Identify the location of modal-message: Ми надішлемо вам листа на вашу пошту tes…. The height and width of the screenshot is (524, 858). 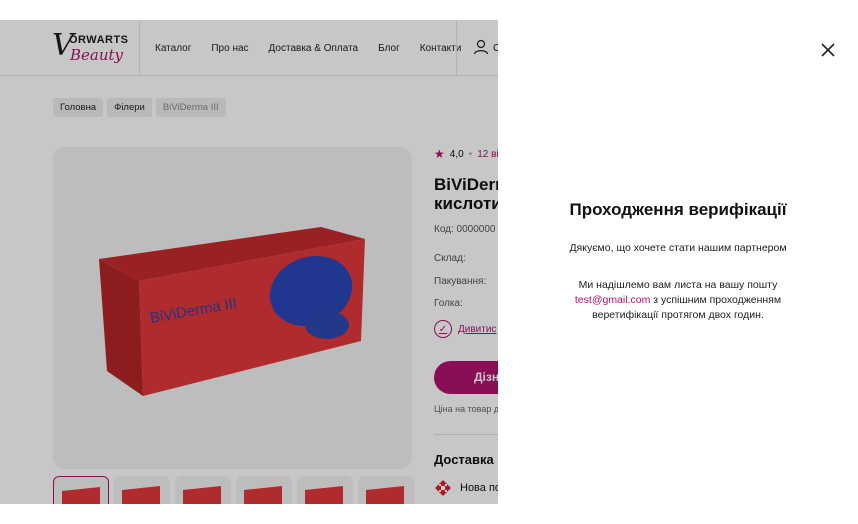
(678, 300).